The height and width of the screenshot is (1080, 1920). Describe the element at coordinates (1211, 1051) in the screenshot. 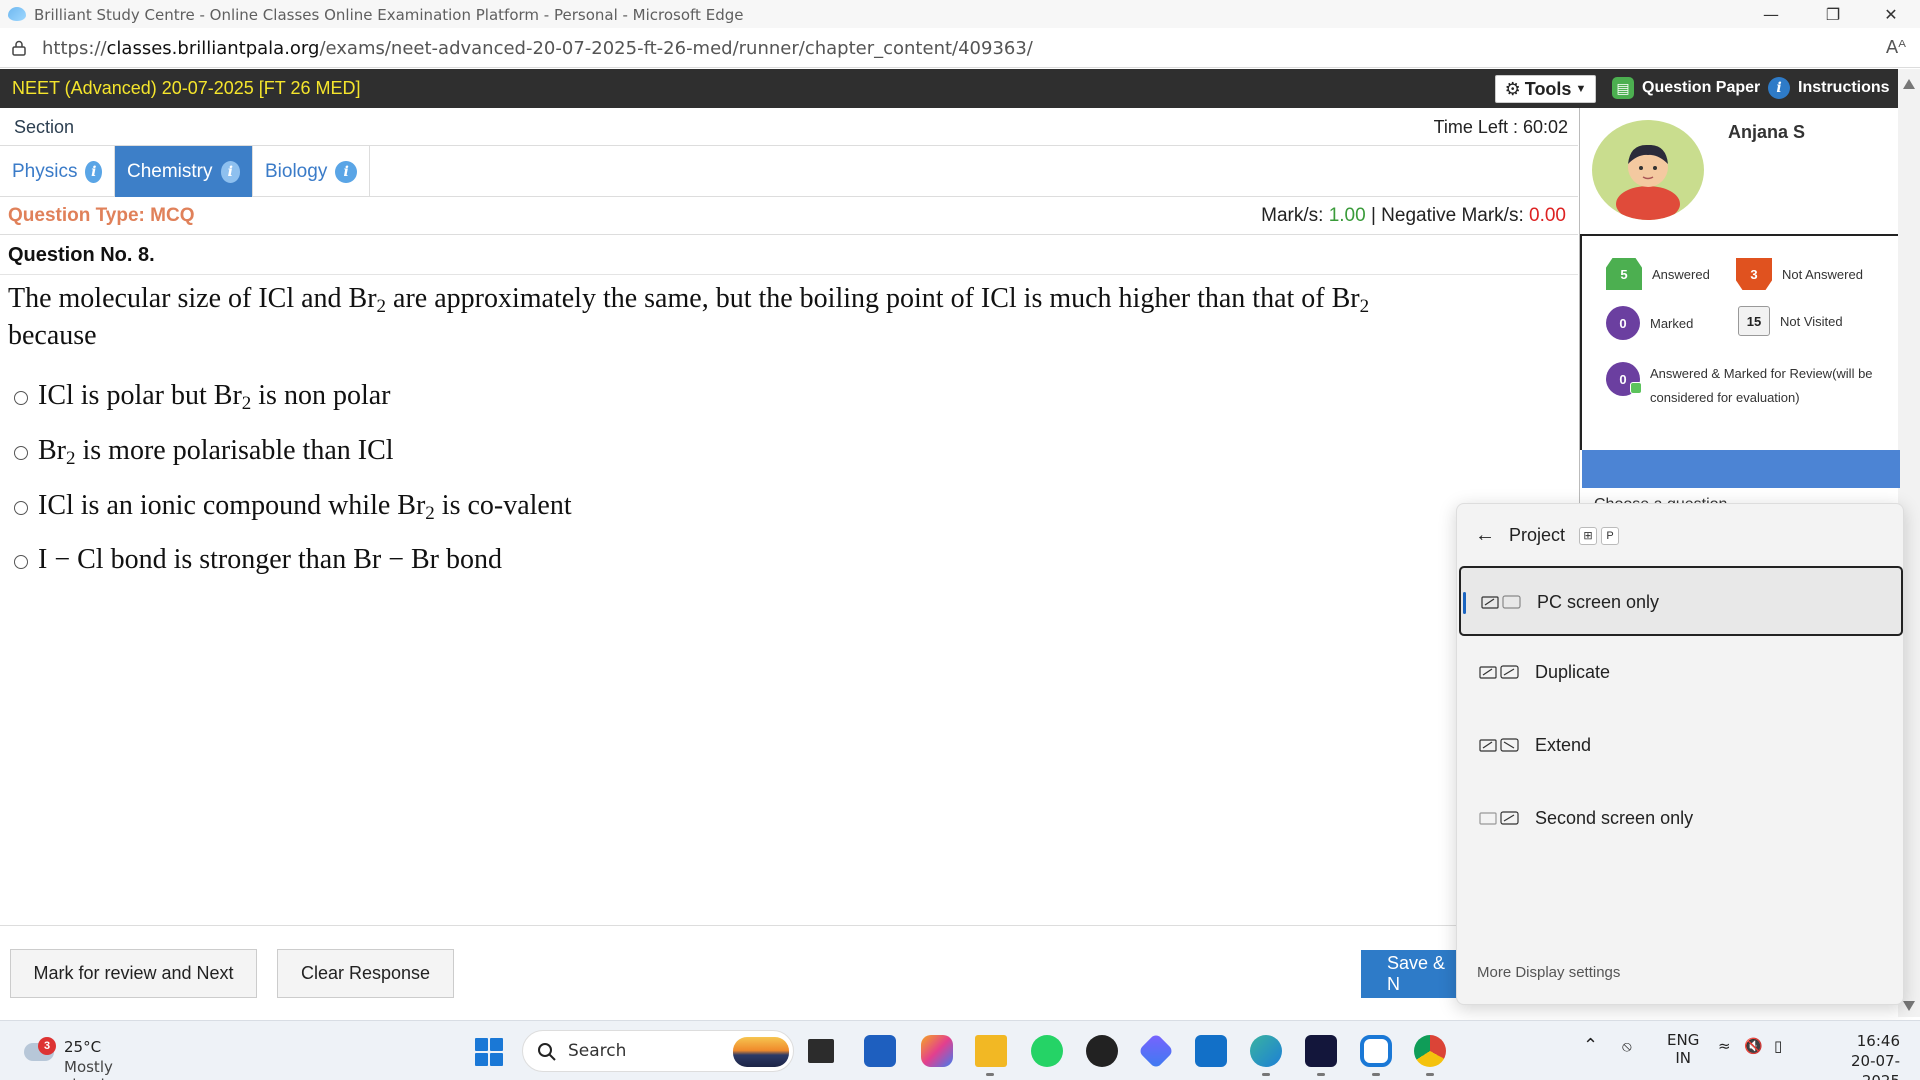

I see `outlook-icon` at that location.